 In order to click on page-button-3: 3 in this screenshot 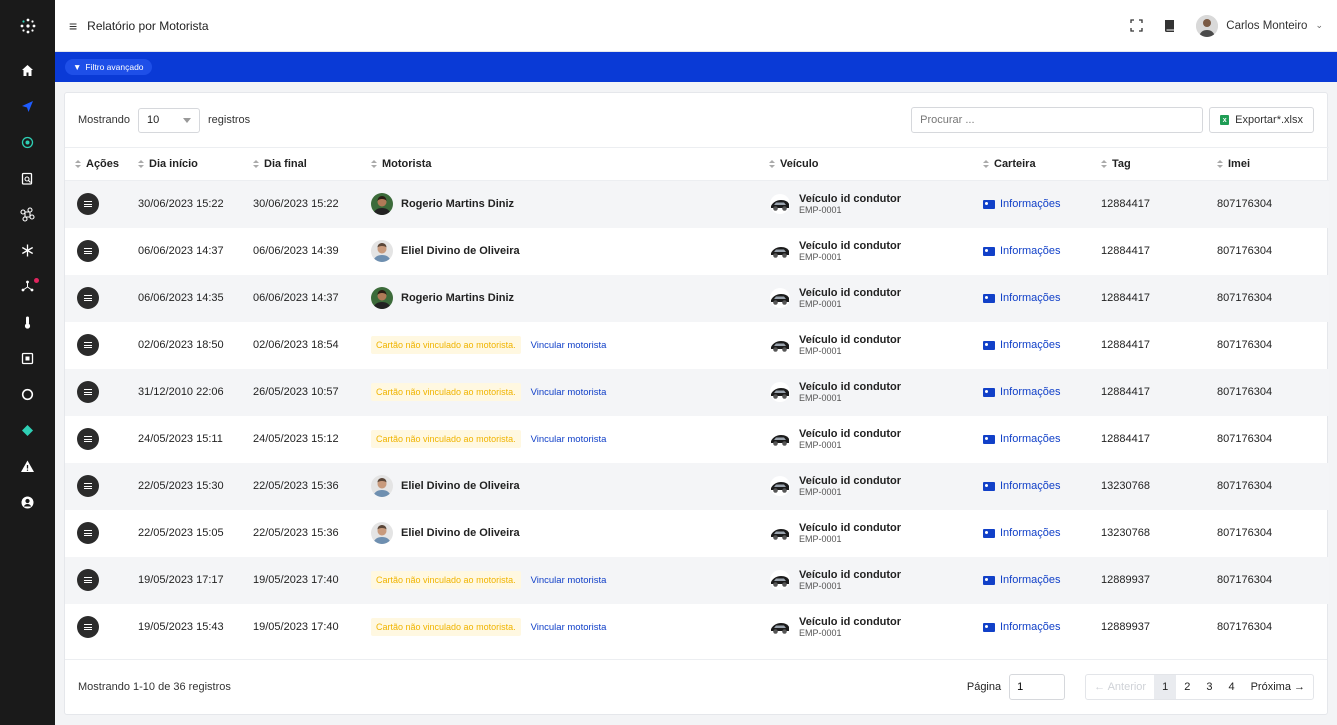, I will do `click(1209, 687)`.